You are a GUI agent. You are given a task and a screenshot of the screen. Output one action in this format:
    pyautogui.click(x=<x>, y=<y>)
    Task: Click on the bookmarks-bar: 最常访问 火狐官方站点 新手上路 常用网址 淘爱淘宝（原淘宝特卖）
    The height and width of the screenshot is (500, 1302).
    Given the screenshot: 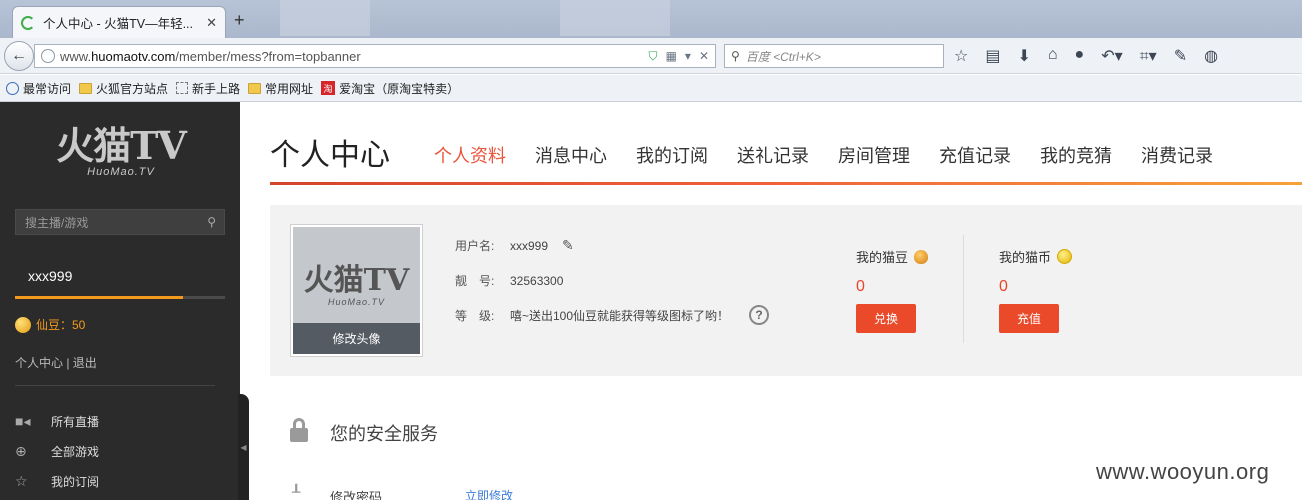 What is the action you would take?
    pyautogui.click(x=651, y=88)
    